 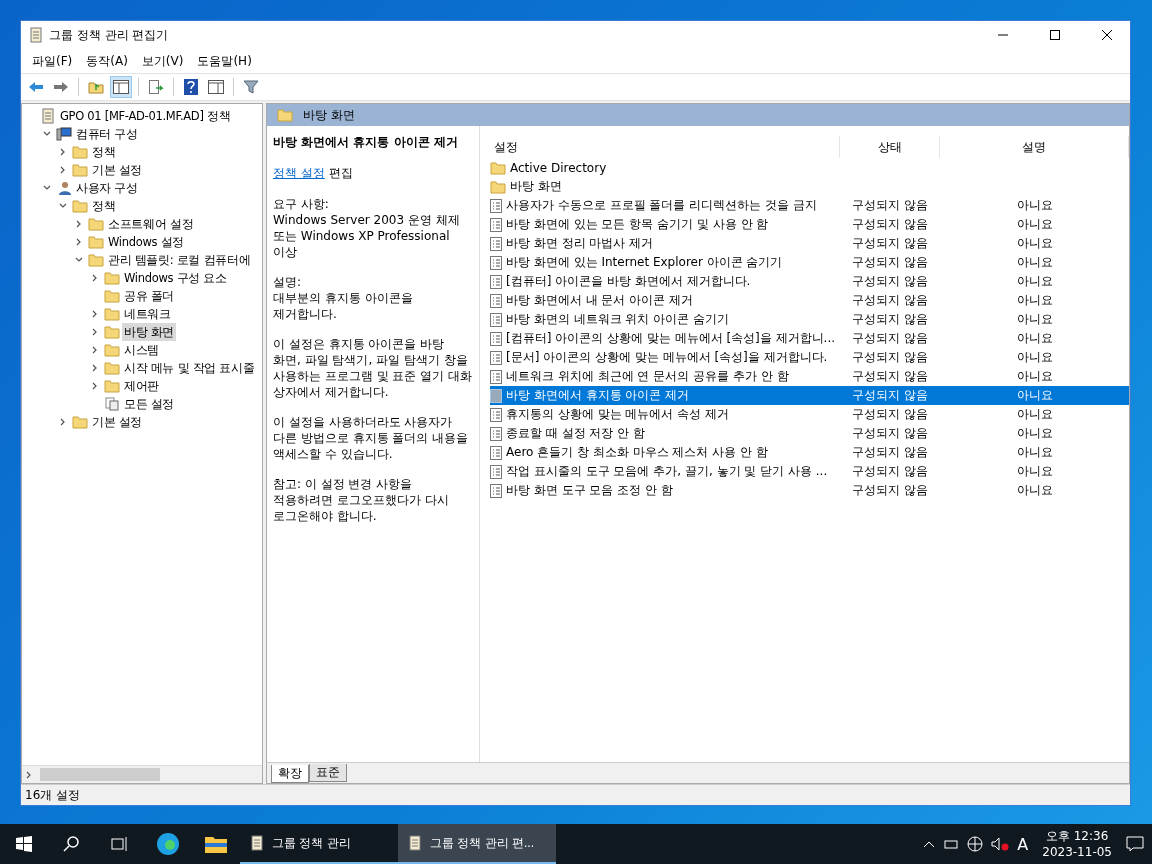 I want to click on setting-name: 네트워크 위치에 최근에 연 문서의 공유를 추가 안 함, so click(x=647, y=376).